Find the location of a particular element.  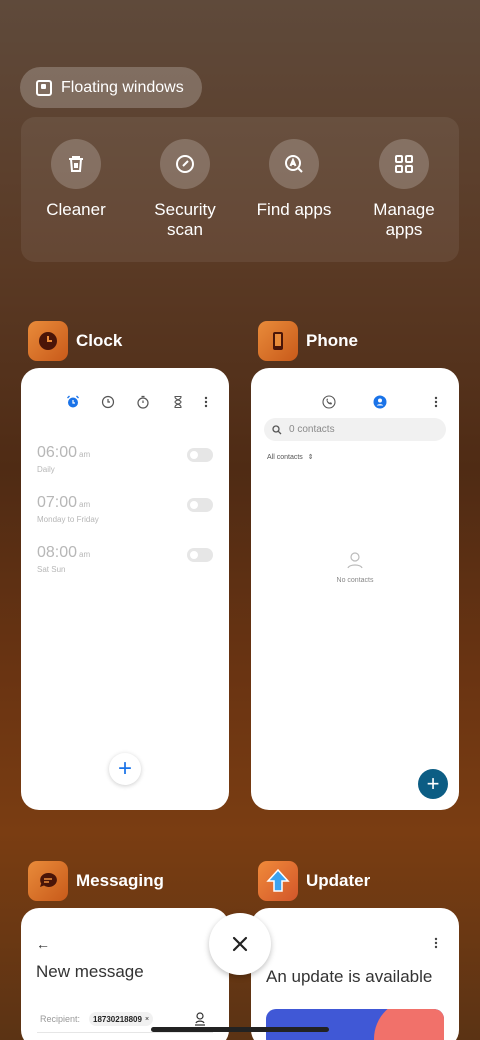

messaging-app-icon is located at coordinates (48, 881).